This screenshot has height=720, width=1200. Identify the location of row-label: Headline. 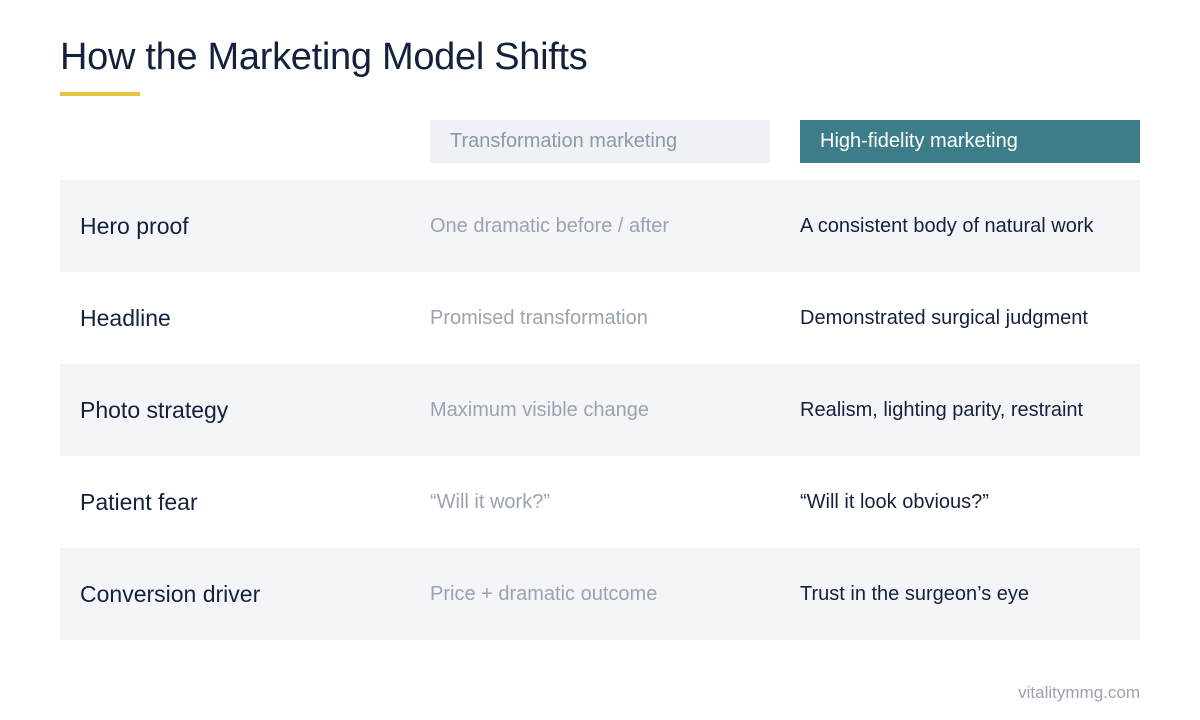
(125, 318).